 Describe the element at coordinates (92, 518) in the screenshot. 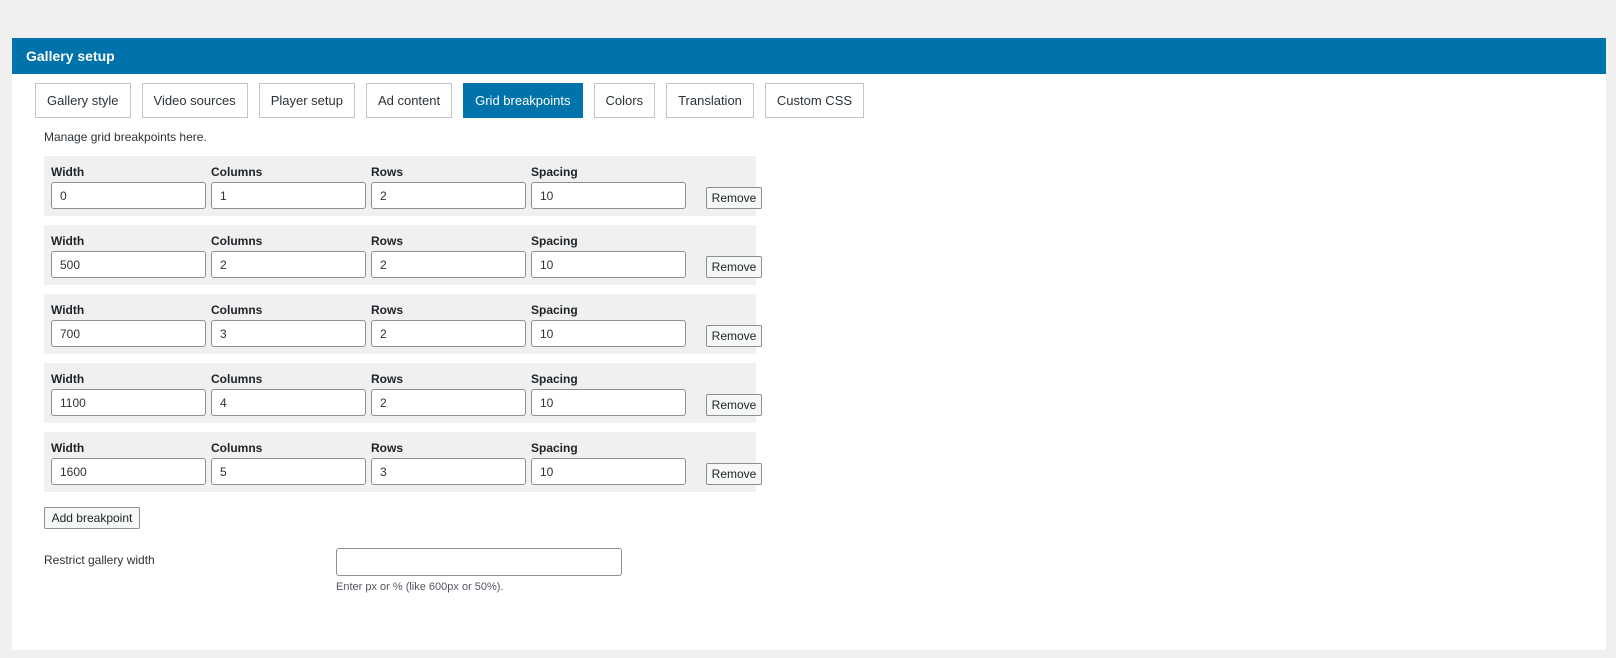

I see `add-breakpoint-button: Add breakpoint` at that location.